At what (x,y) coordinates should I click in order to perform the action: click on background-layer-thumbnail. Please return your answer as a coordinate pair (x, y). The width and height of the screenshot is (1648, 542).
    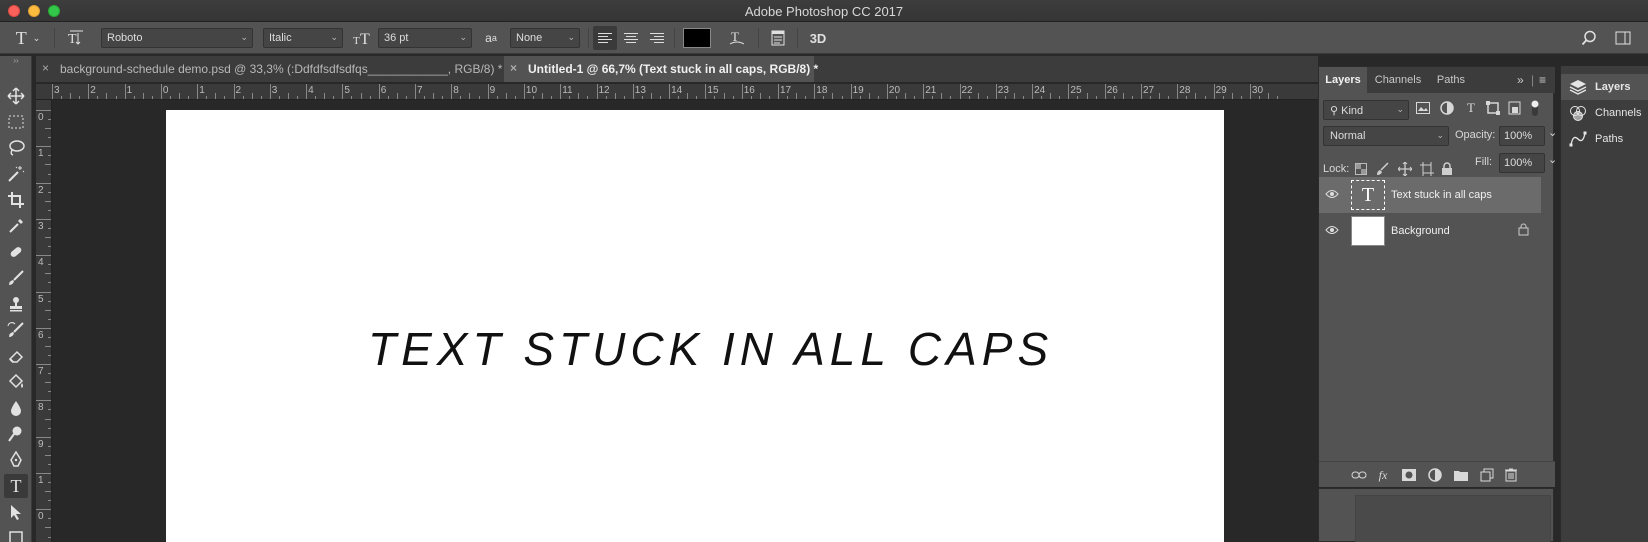
    Looking at the image, I should click on (1368, 231).